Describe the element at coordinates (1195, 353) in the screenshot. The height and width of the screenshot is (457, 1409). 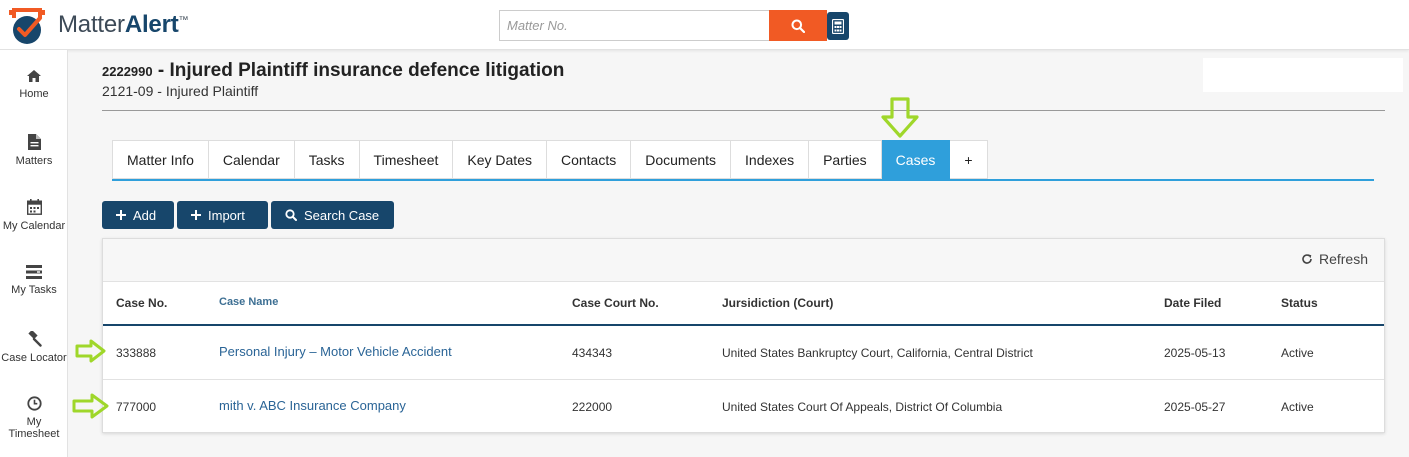
I see `table-row-1-date-filed: 2025-05-13` at that location.